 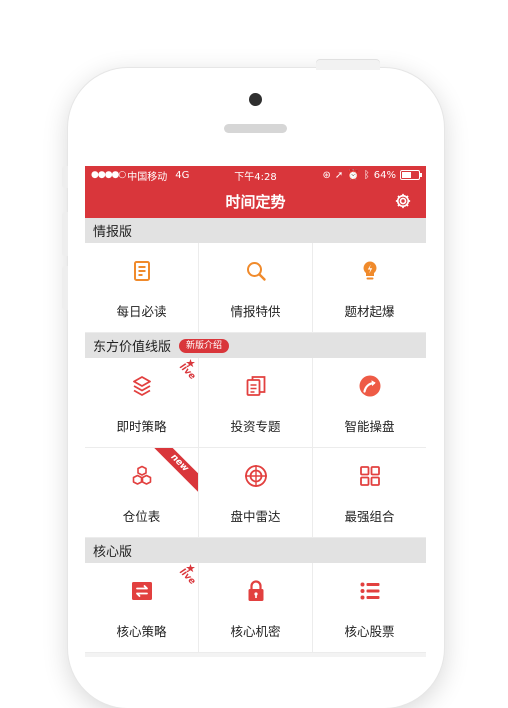 I want to click on phone-camera, so click(x=255, y=99).